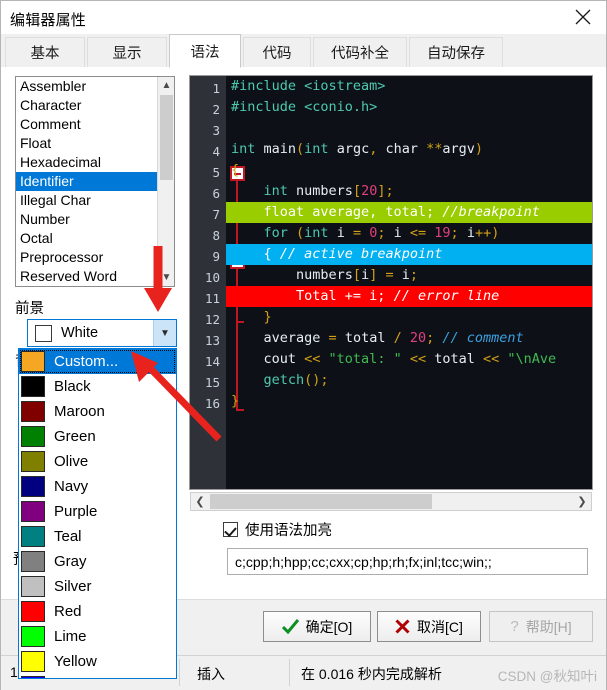 Image resolution: width=607 pixels, height=690 pixels. Describe the element at coordinates (212, 277) in the screenshot. I see `line-number: 10` at that location.